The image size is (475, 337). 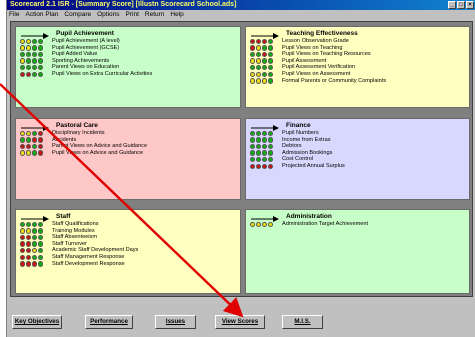 What do you see at coordinates (470, 5) in the screenshot?
I see `close-button: ×` at bounding box center [470, 5].